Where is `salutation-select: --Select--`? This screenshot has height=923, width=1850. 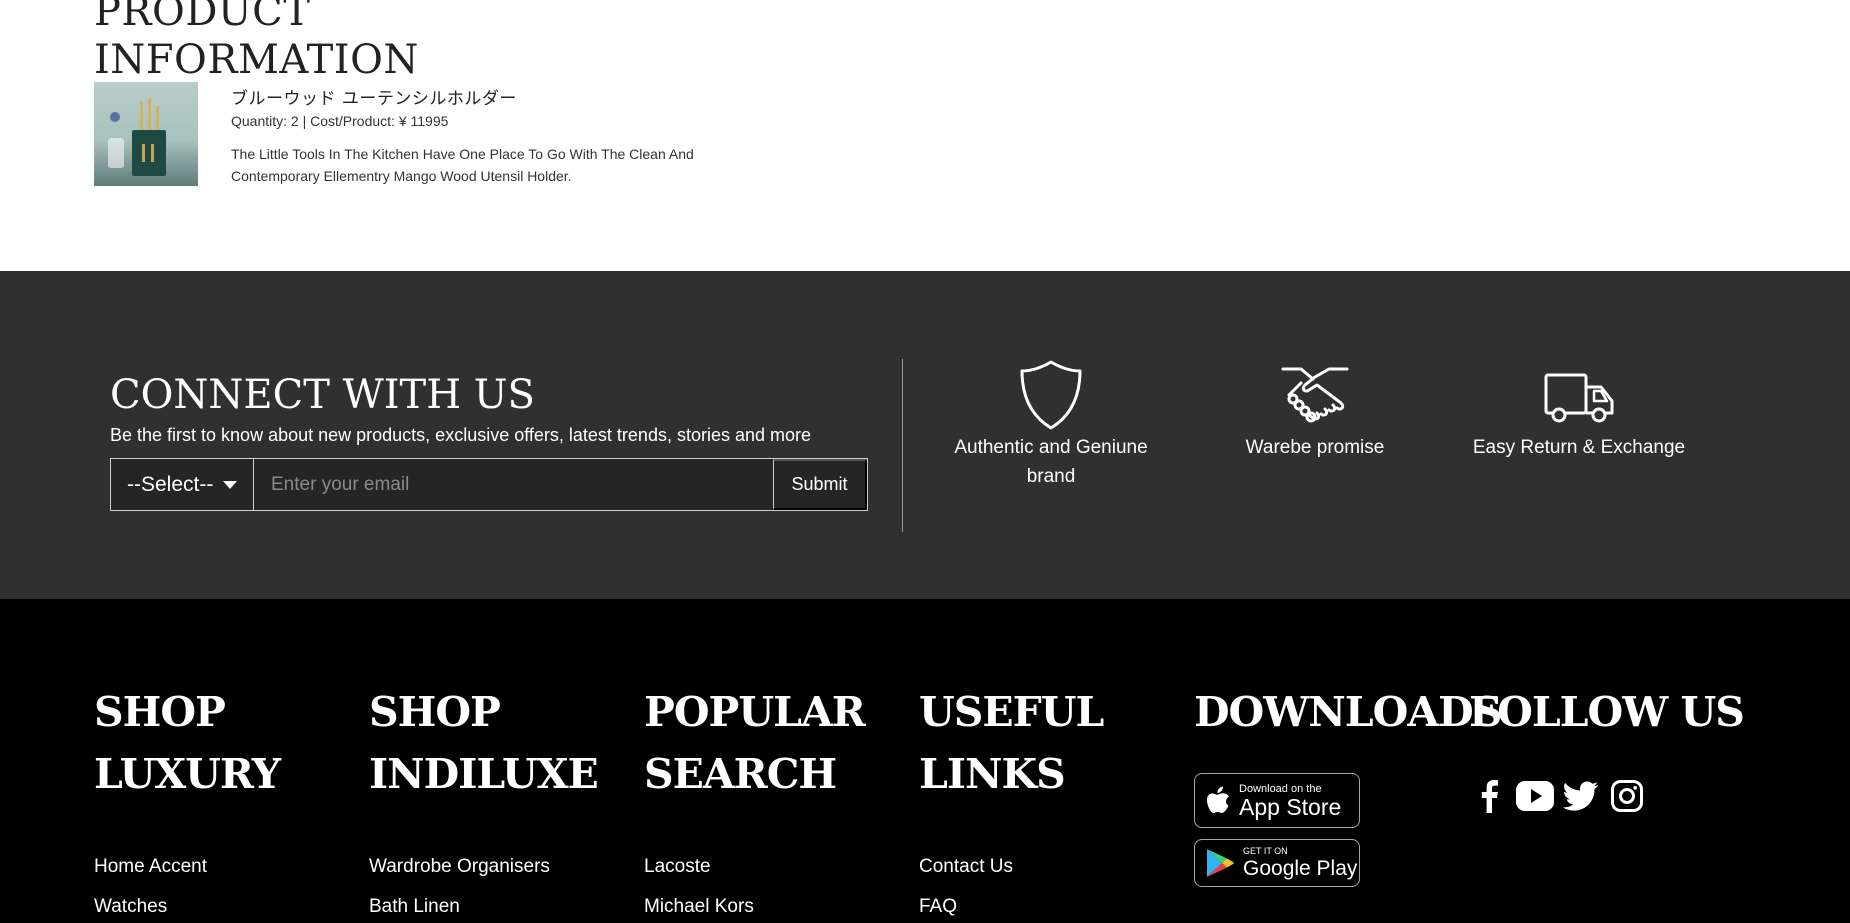
salutation-select: --Select-- is located at coordinates (182, 484).